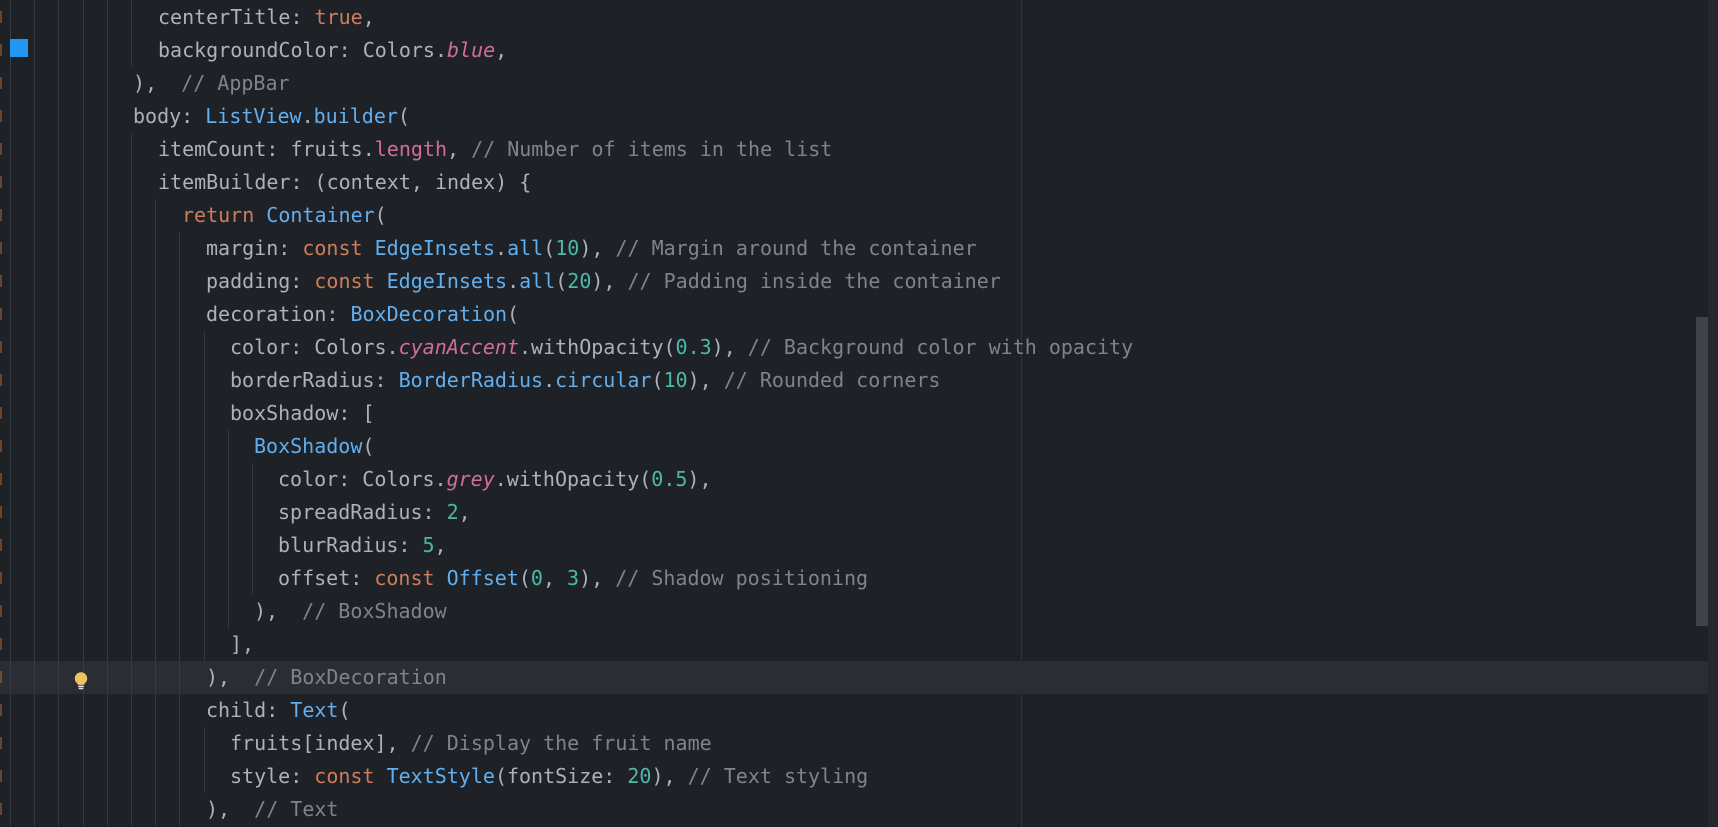 This screenshot has height=827, width=1718. I want to click on code-segment: Container, so click(320, 214).